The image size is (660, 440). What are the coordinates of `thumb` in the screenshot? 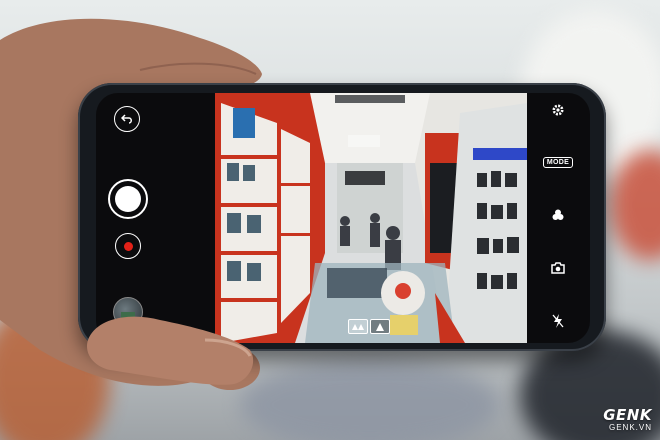 It's located at (170, 350).